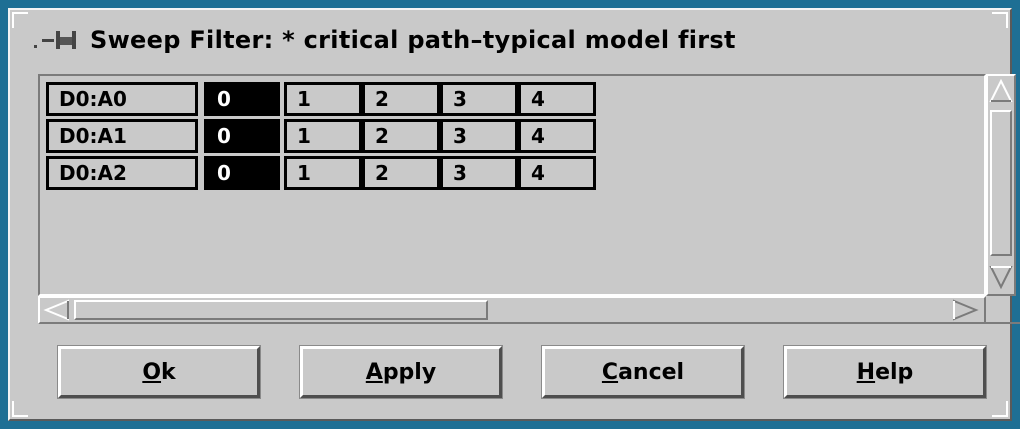  Describe the element at coordinates (374, 372) in the screenshot. I see `apply-mnemonic: A` at that location.